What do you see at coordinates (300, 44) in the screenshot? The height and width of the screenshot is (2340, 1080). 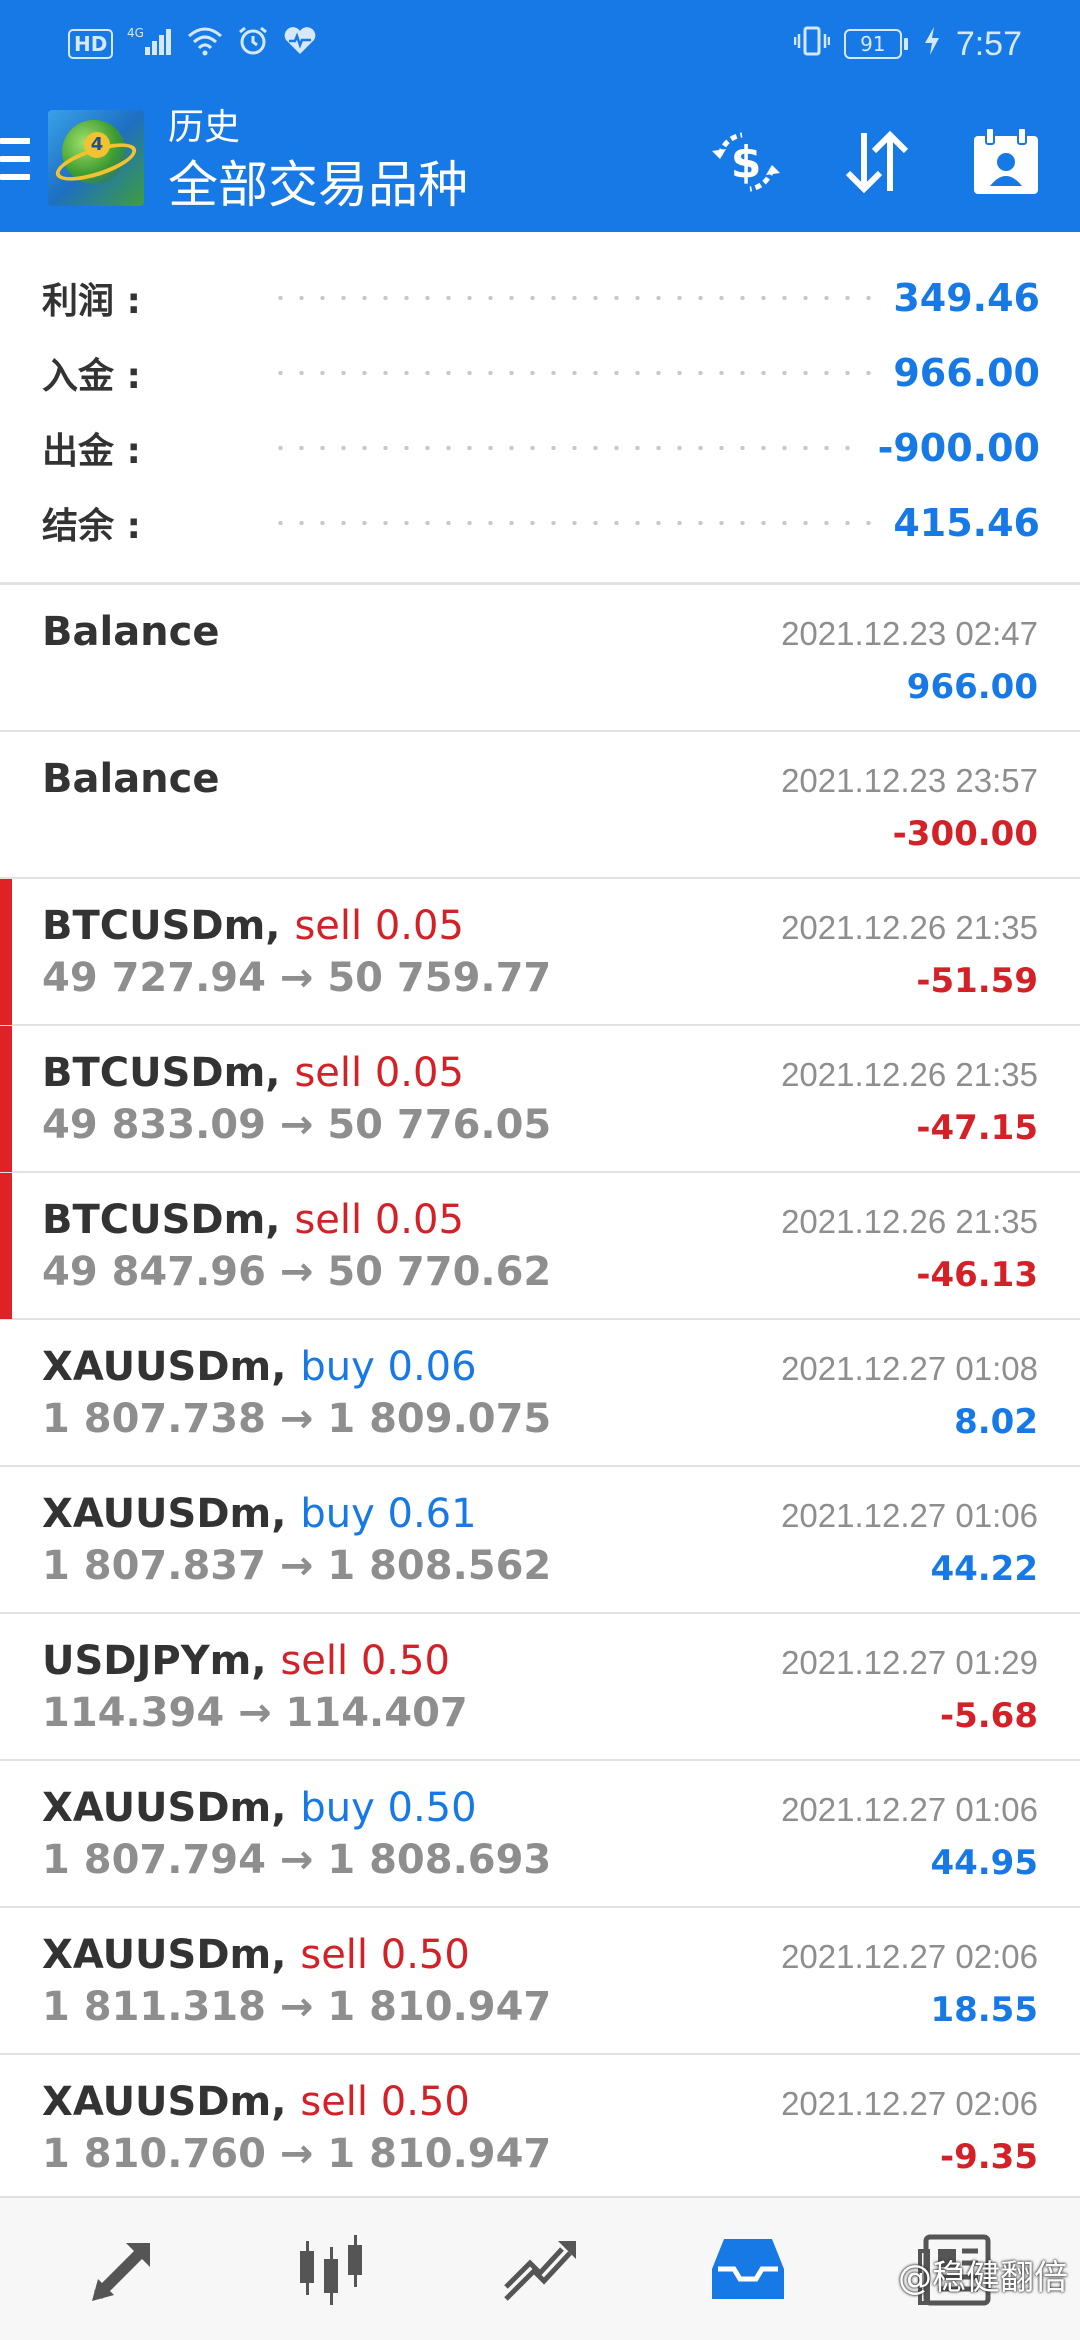 I see `health-heart-icon` at bounding box center [300, 44].